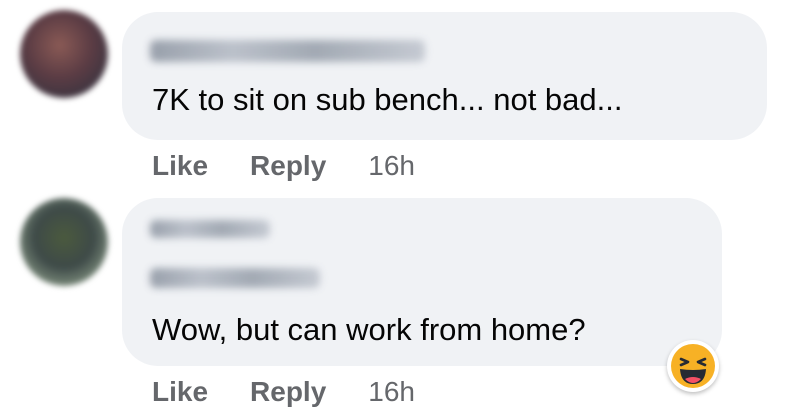 The image size is (800, 416). Describe the element at coordinates (210, 229) in the screenshot. I see `author-badge-redacted` at that location.